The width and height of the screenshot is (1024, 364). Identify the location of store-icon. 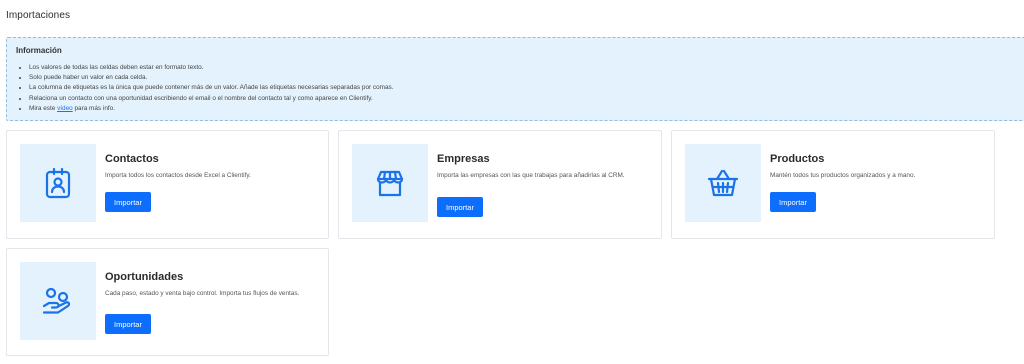
(390, 183).